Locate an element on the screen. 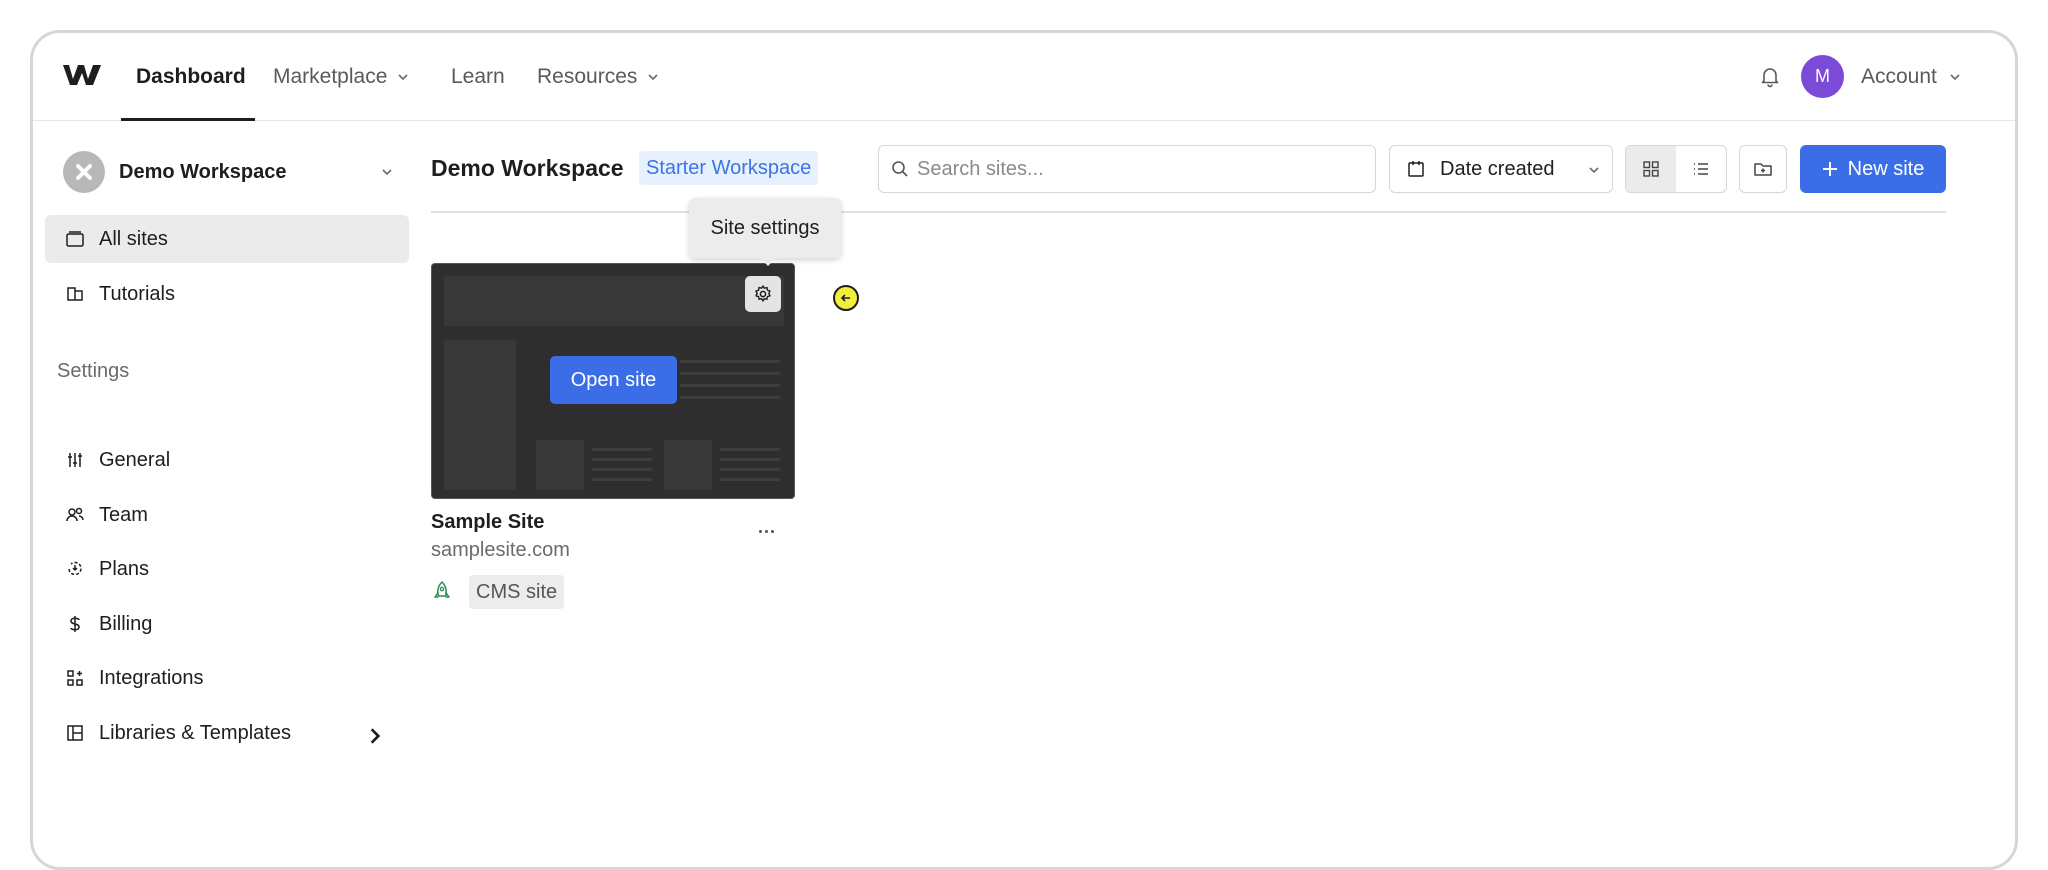 This screenshot has height=870, width=2048. thumb-header-block is located at coordinates (614, 301).